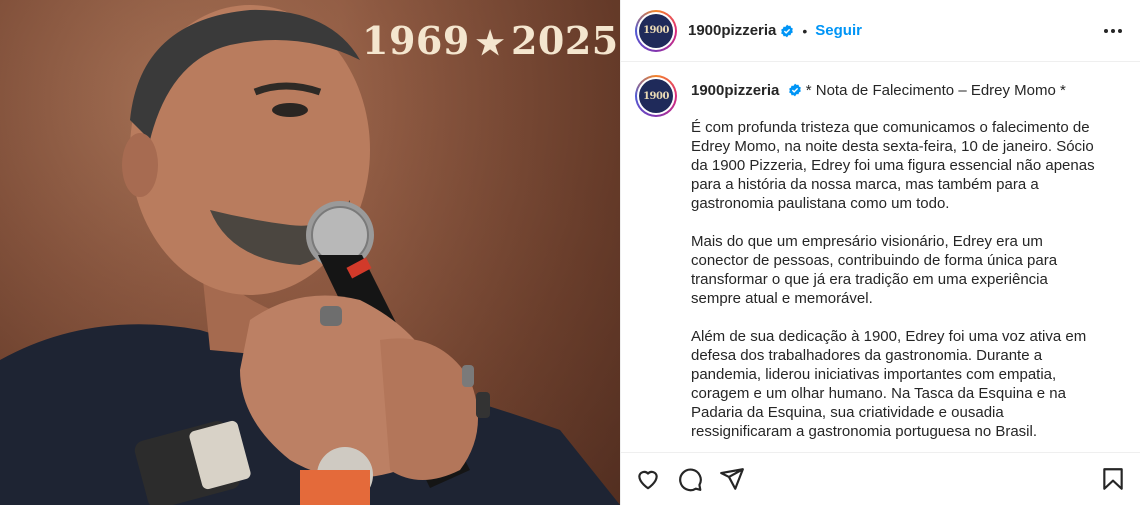 The width and height of the screenshot is (1140, 505). I want to click on caption-headline: * Nota de Falecimento – Edrey Momo *, so click(935, 90).